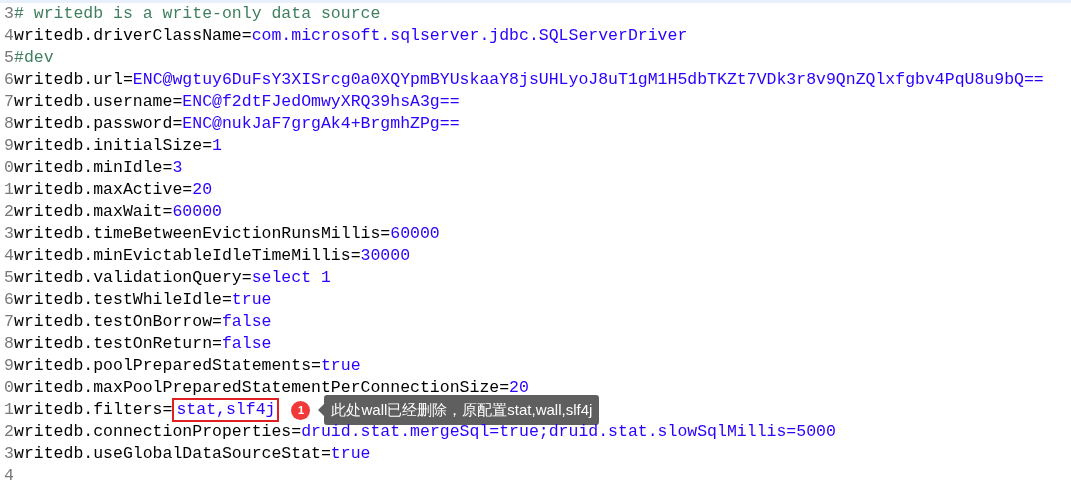 Image resolution: width=1071 pixels, height=496 pixels. What do you see at coordinates (291, 278) in the screenshot?
I see `property-value: select 1` at bounding box center [291, 278].